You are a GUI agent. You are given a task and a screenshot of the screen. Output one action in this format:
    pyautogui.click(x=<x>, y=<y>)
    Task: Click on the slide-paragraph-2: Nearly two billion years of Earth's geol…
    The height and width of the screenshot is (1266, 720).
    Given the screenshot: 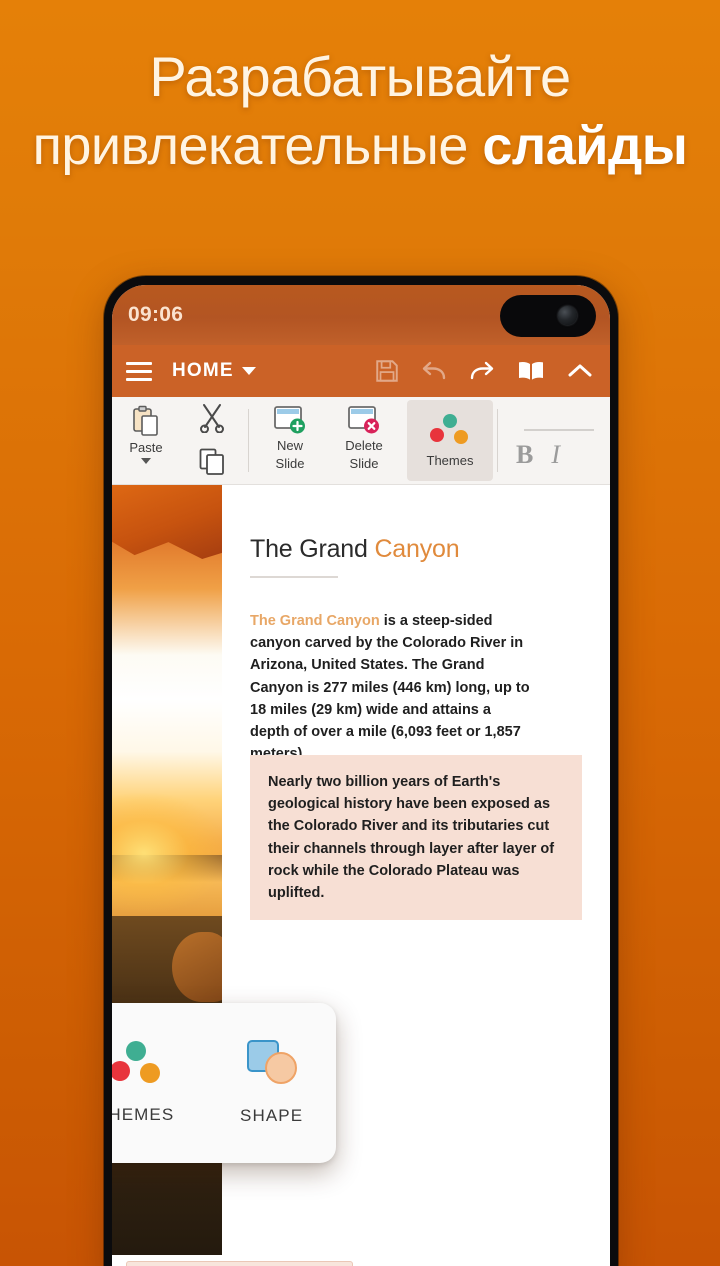 What is the action you would take?
    pyautogui.click(x=416, y=838)
    